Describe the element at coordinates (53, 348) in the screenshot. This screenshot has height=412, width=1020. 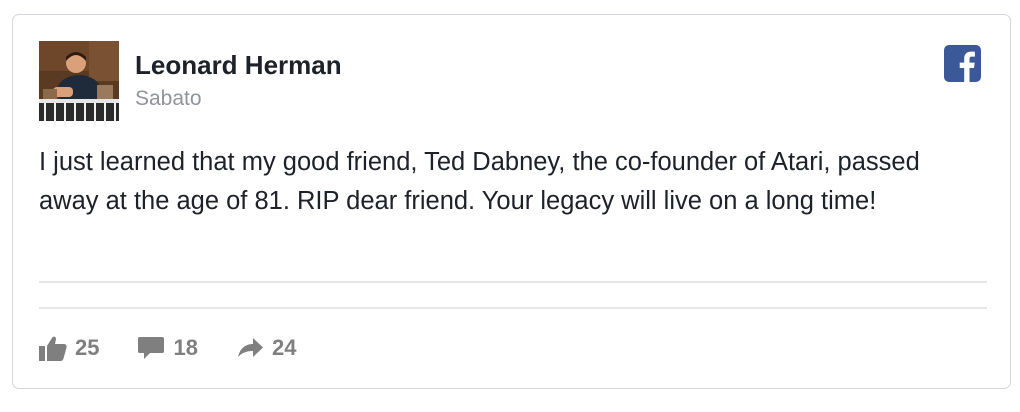
I see `like-icon` at that location.